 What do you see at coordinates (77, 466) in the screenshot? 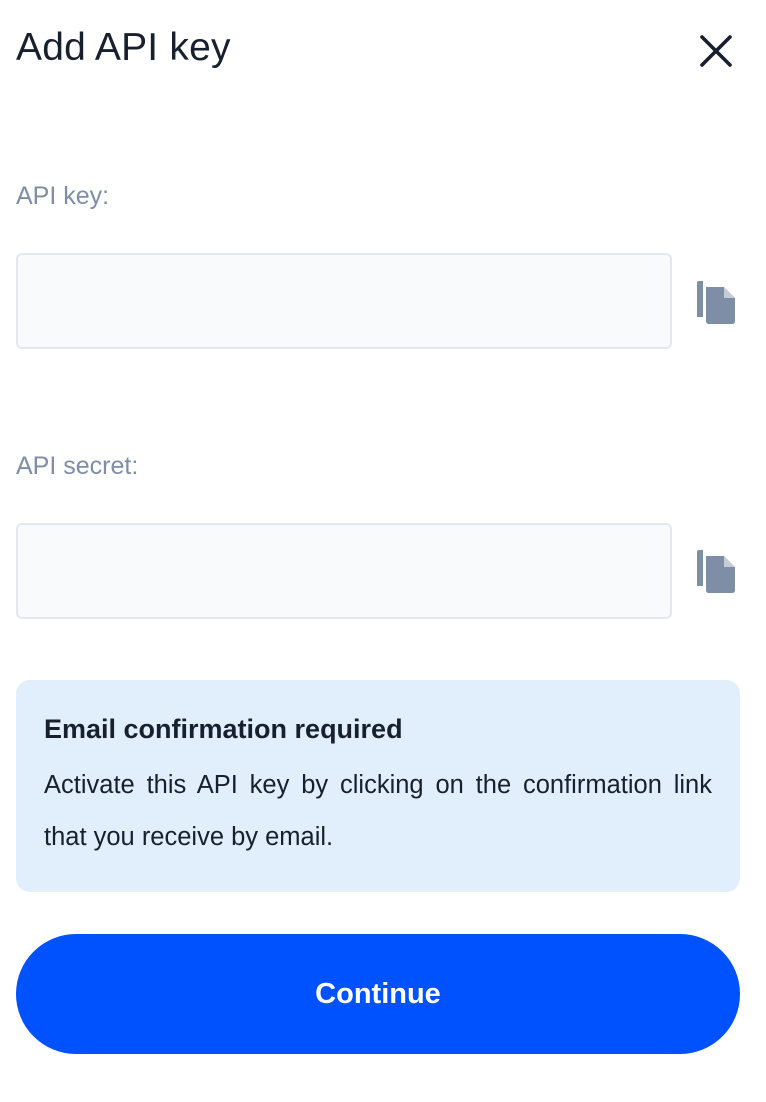
I see `api-secret-label: API secret:` at bounding box center [77, 466].